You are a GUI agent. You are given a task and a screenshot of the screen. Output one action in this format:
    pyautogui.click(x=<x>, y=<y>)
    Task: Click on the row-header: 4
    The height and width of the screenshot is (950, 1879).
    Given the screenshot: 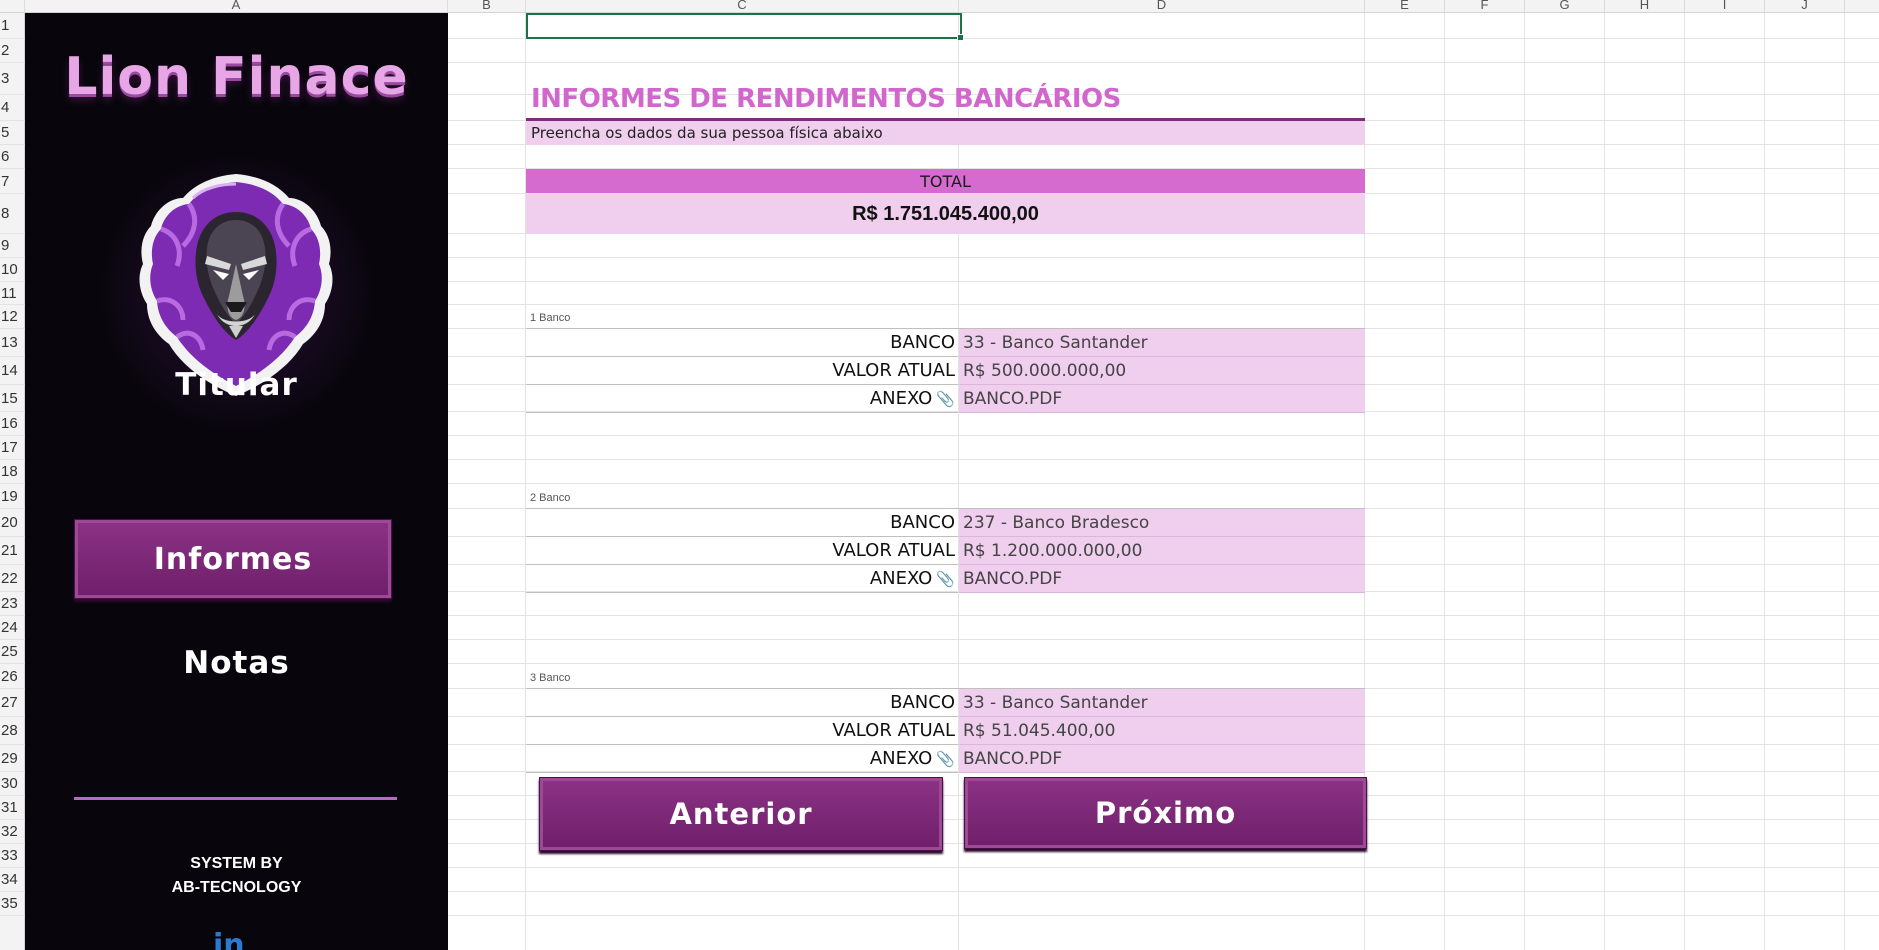 What is the action you would take?
    pyautogui.click(x=12, y=108)
    